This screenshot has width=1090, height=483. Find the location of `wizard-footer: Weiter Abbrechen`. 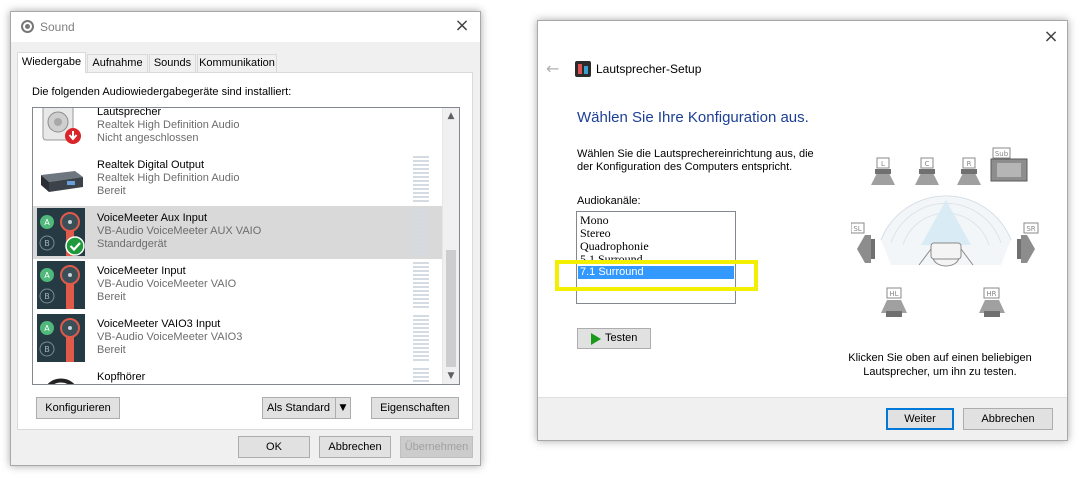

wizard-footer: Weiter Abbrechen is located at coordinates (802, 418).